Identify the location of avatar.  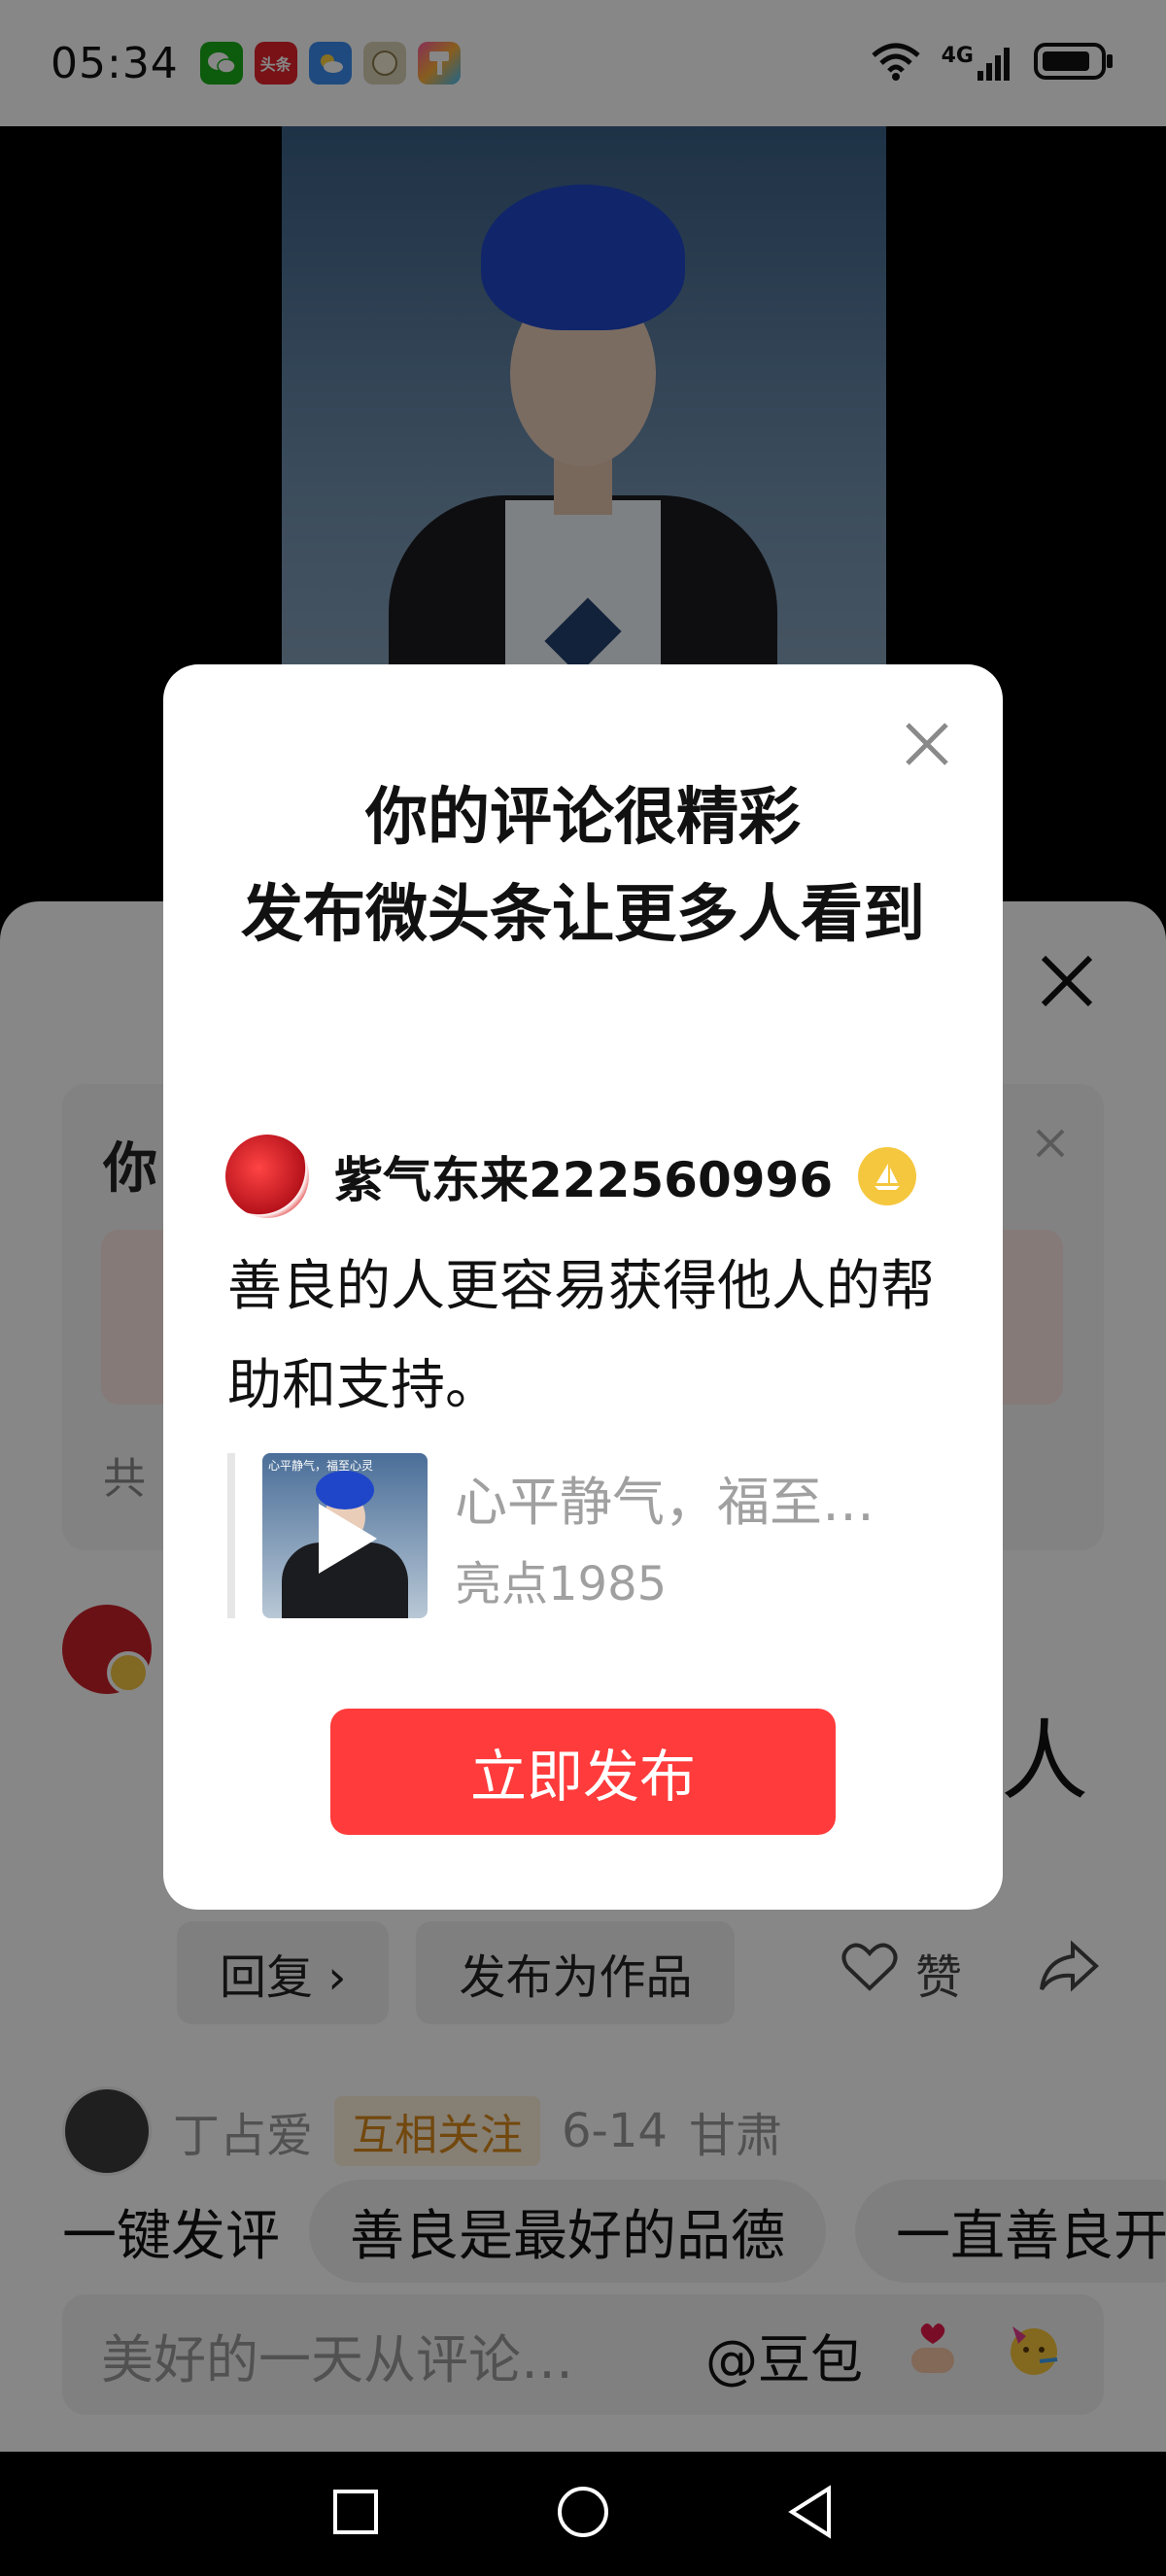
(267, 1176).